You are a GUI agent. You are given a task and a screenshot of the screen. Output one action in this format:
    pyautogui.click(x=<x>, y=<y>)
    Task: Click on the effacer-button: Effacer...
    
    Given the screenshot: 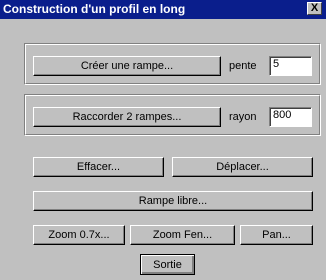 What is the action you would take?
    pyautogui.click(x=98, y=167)
    